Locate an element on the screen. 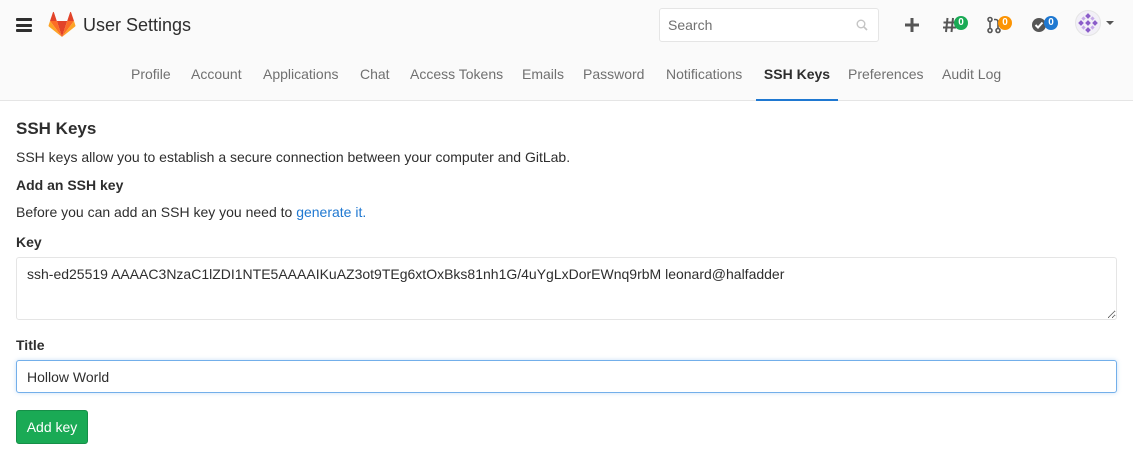 This screenshot has width=1133, height=449. merge-requests-count-badge: 0 is located at coordinates (1005, 23).